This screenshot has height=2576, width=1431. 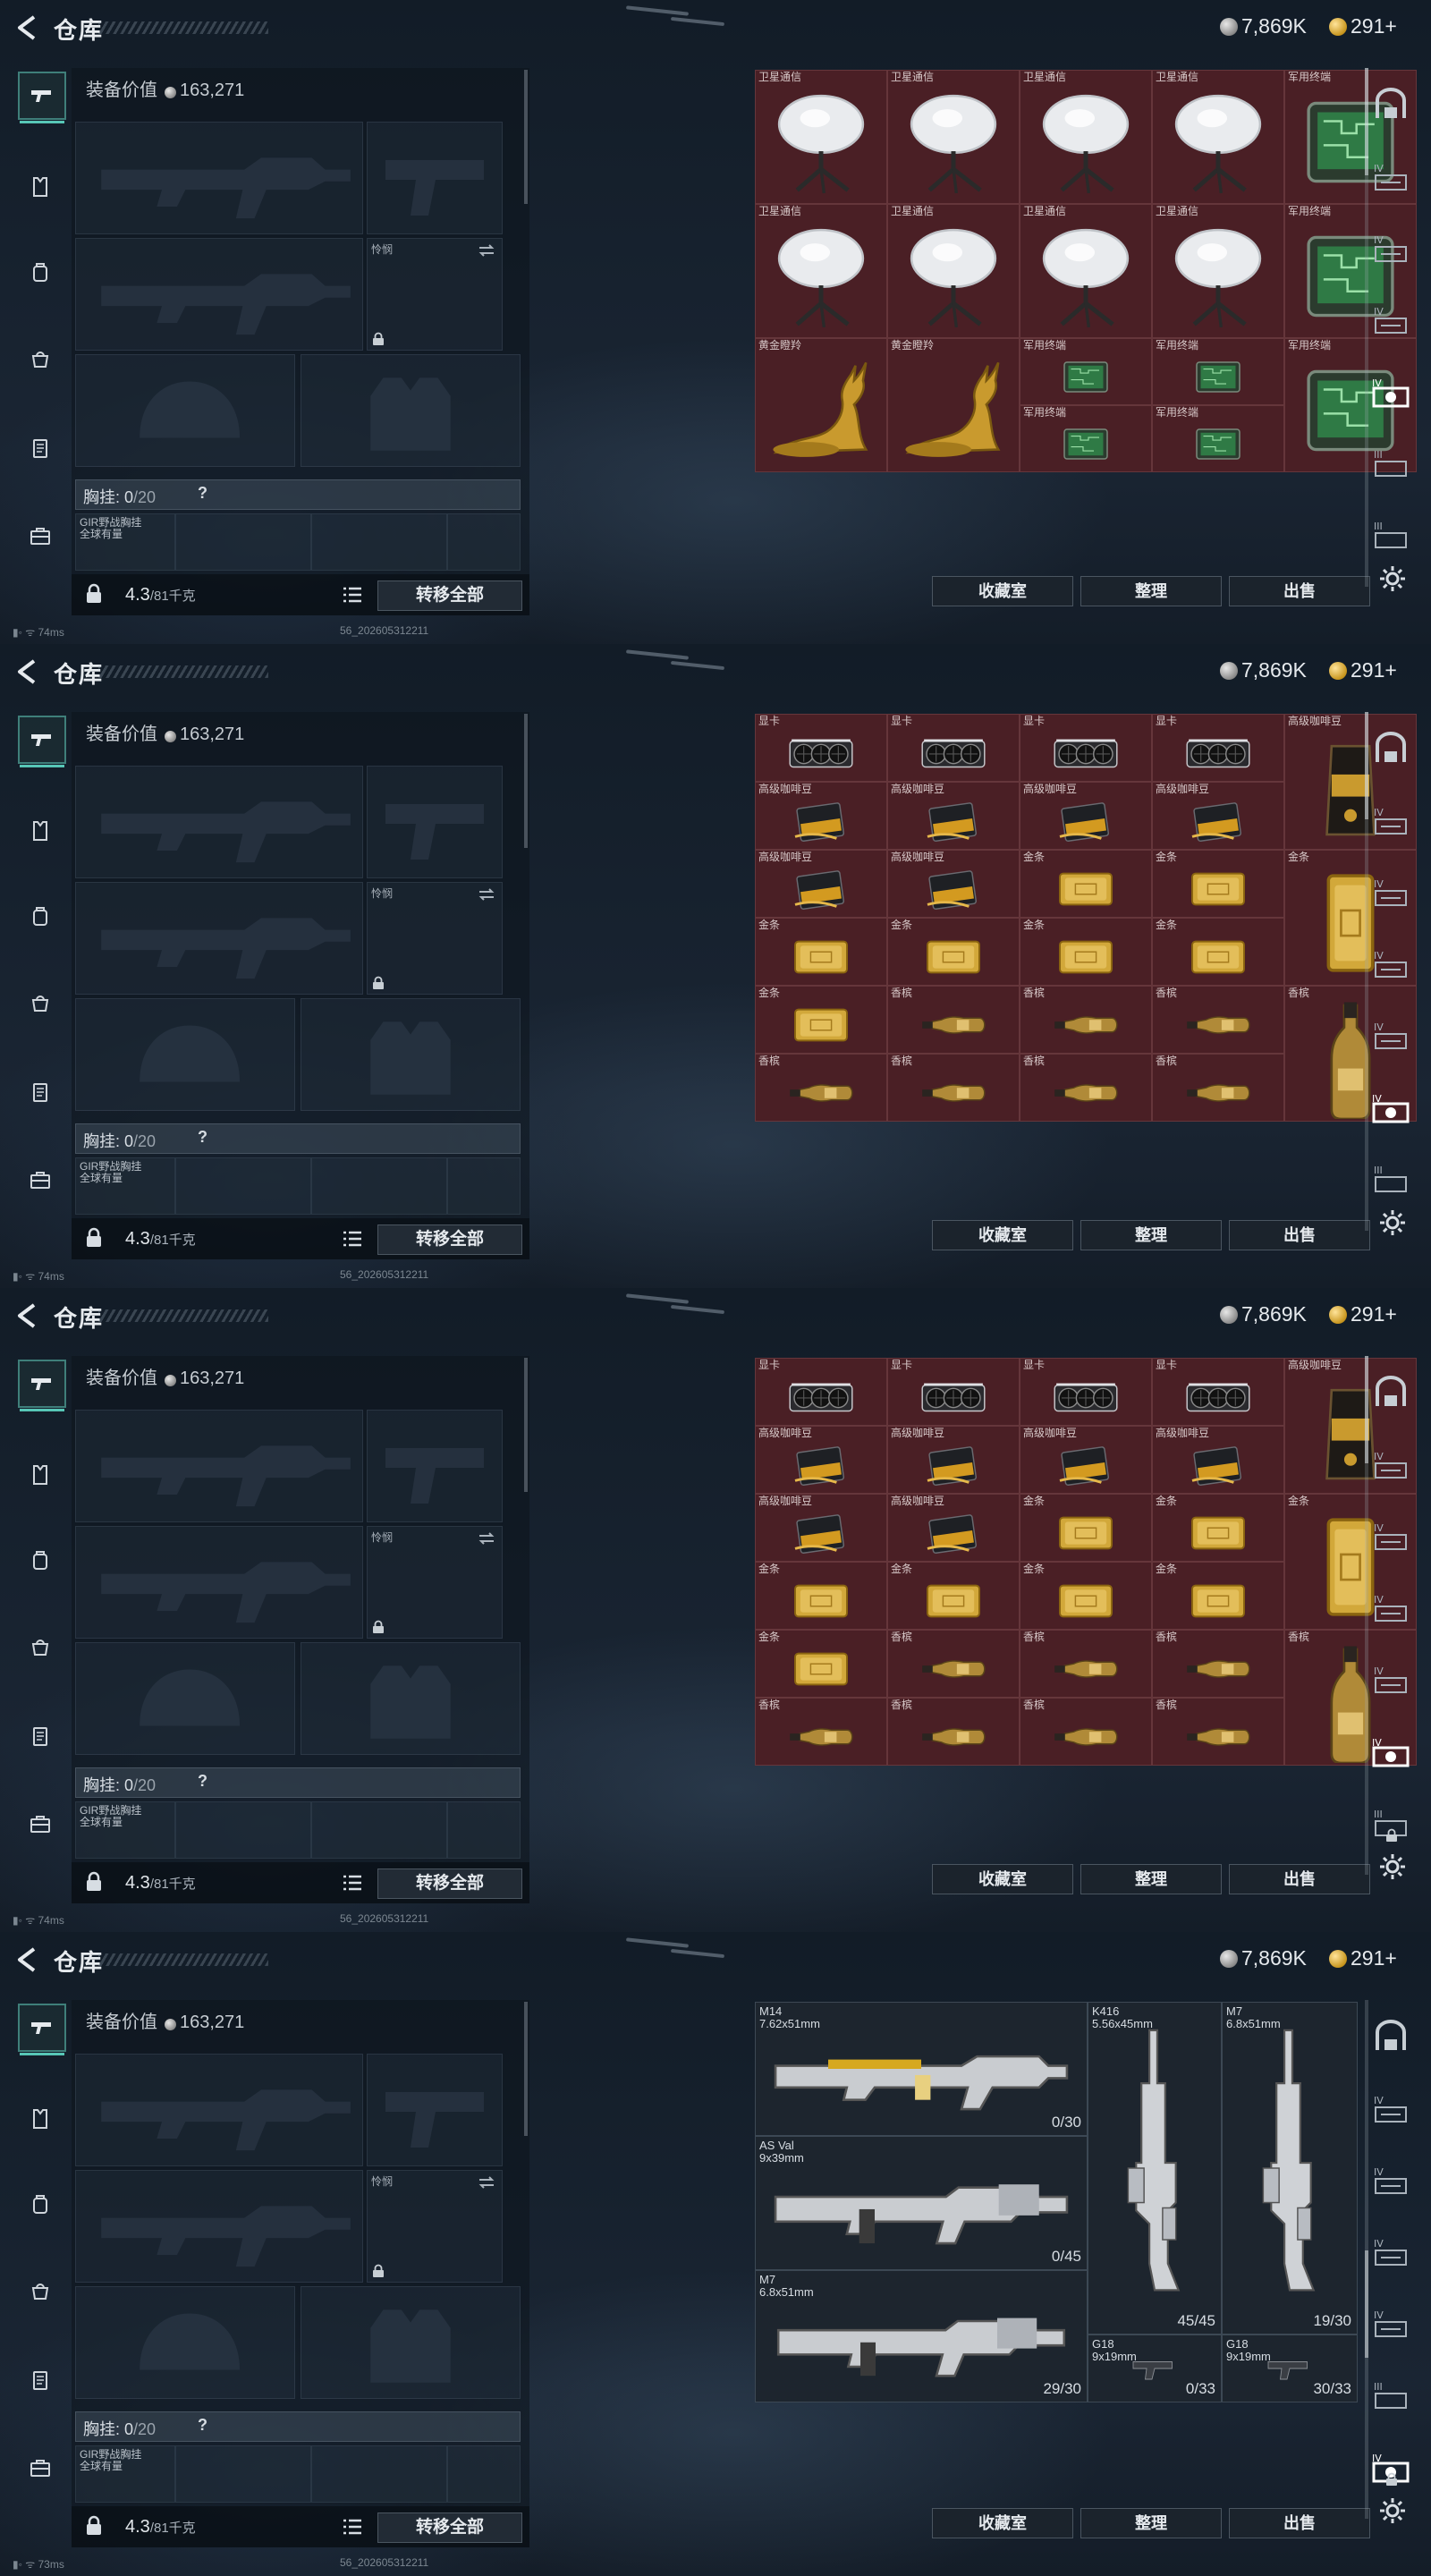 What do you see at coordinates (41, 2467) in the screenshot?
I see `briefcase-tab-icon` at bounding box center [41, 2467].